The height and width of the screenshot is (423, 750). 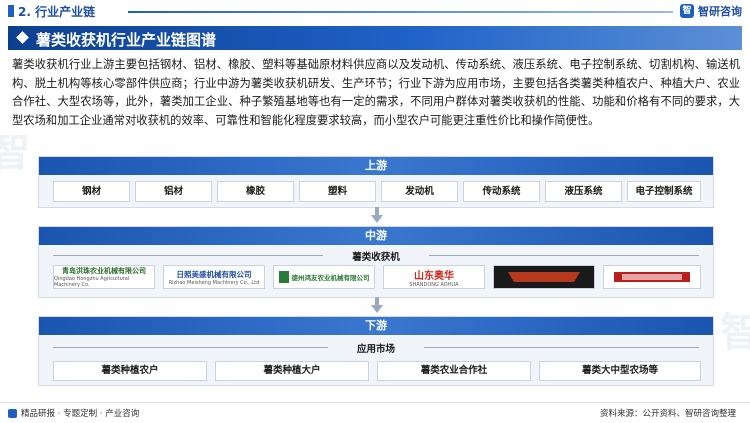 What do you see at coordinates (376, 326) in the screenshot?
I see `downstream-title: 下游` at bounding box center [376, 326].